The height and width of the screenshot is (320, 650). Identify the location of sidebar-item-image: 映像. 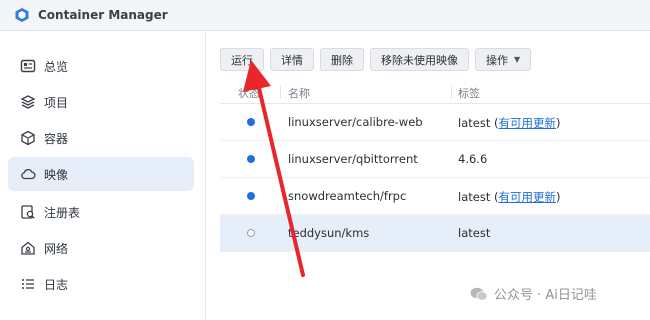
(101, 174).